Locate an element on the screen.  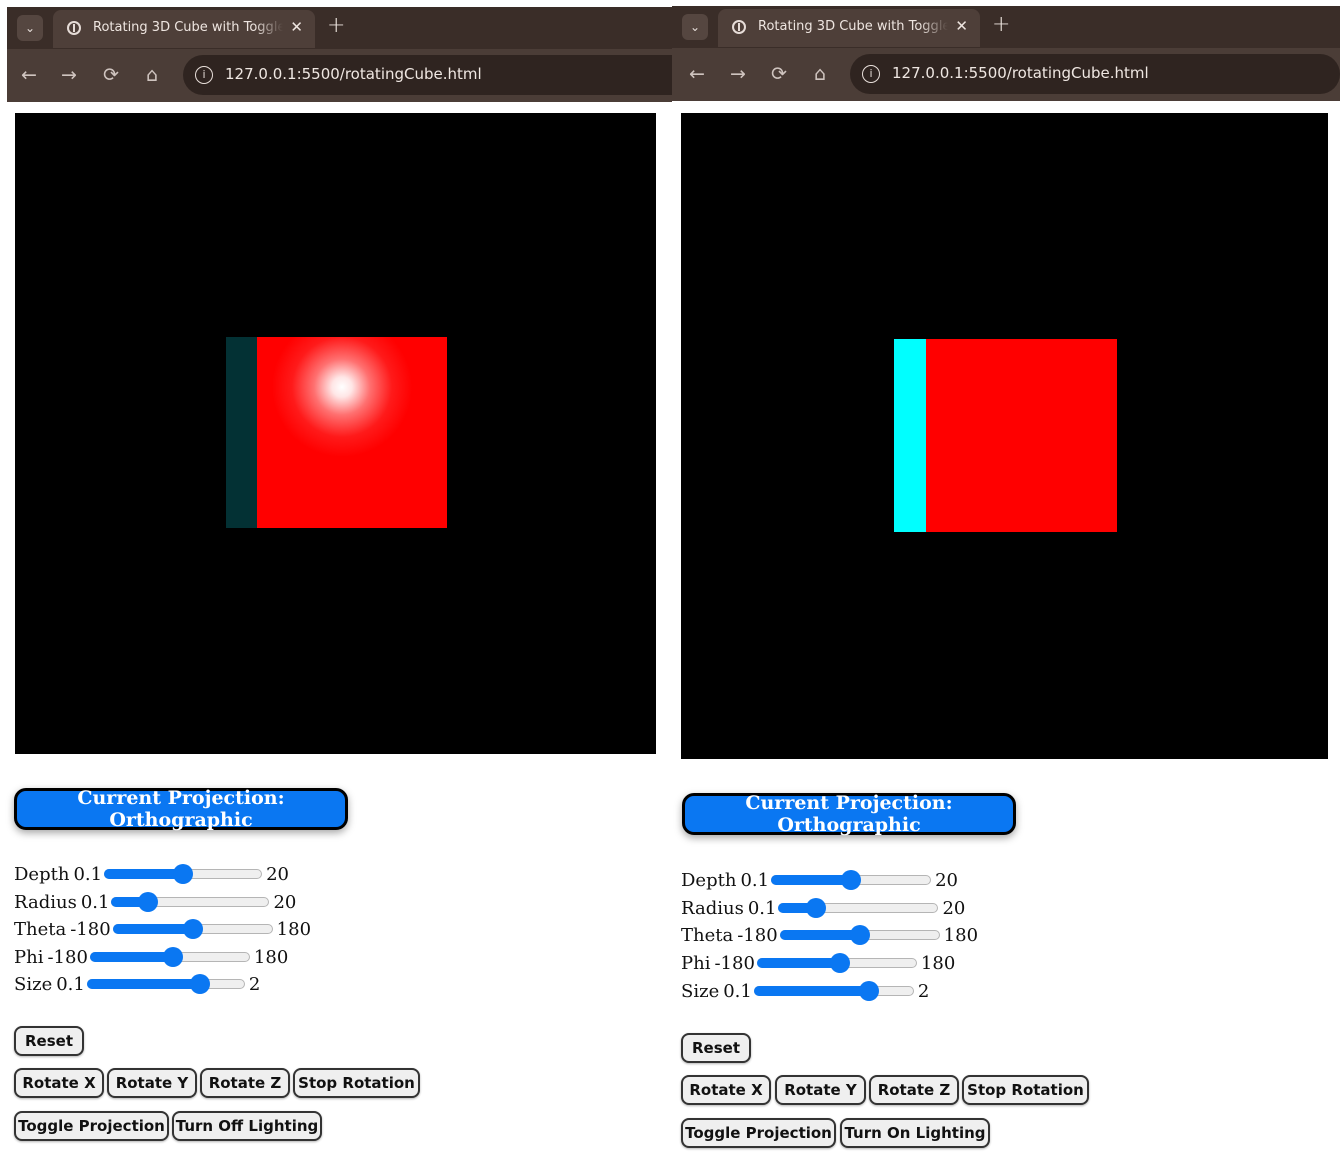
cube-side-face is located at coordinates (241, 432).